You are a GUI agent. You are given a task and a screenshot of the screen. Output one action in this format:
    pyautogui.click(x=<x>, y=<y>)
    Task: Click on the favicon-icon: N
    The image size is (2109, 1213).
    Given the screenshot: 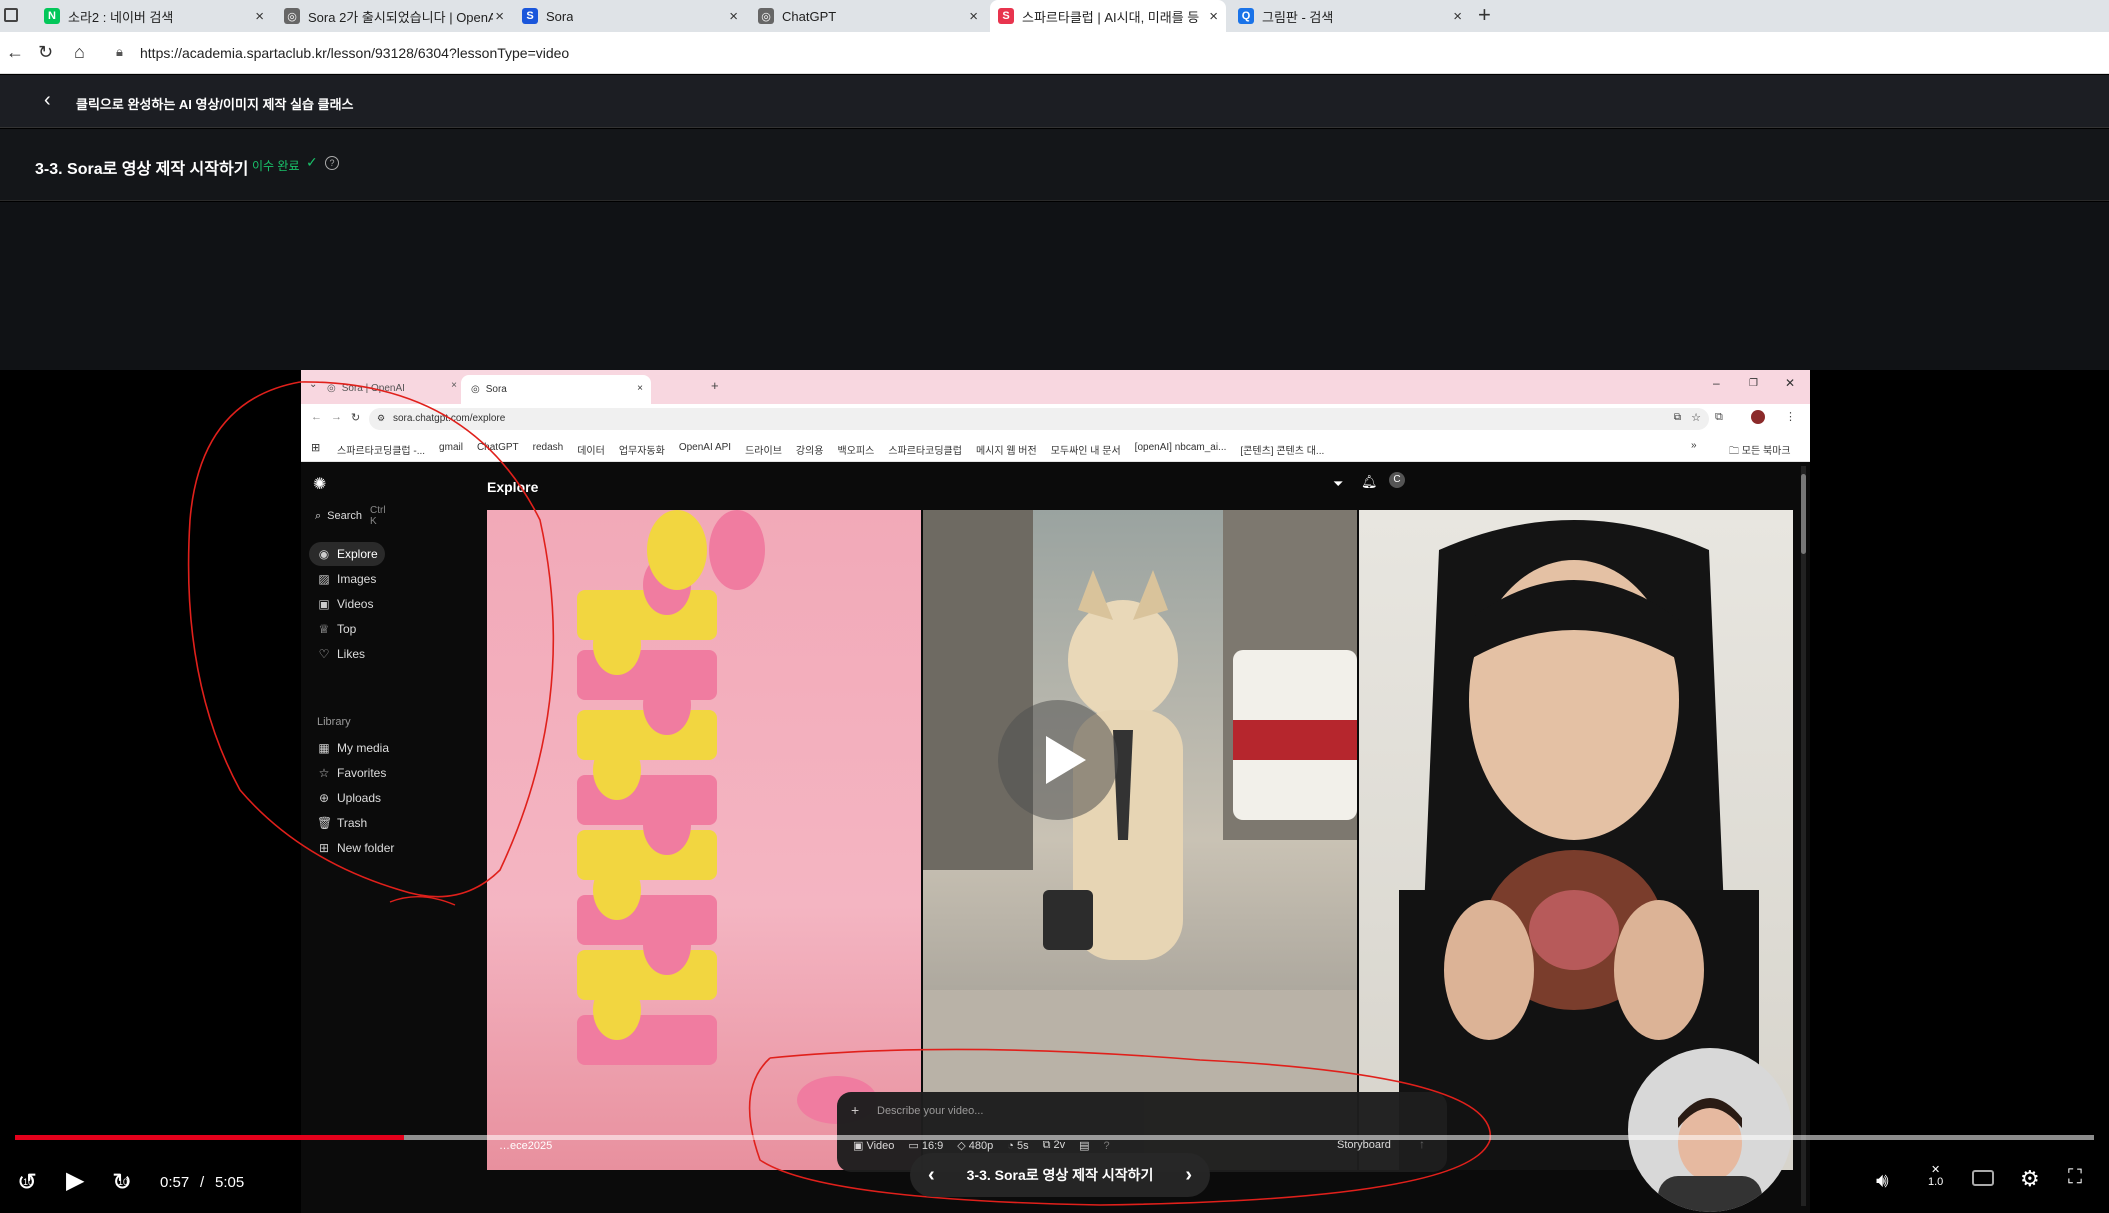 What is the action you would take?
    pyautogui.click(x=52, y=16)
    